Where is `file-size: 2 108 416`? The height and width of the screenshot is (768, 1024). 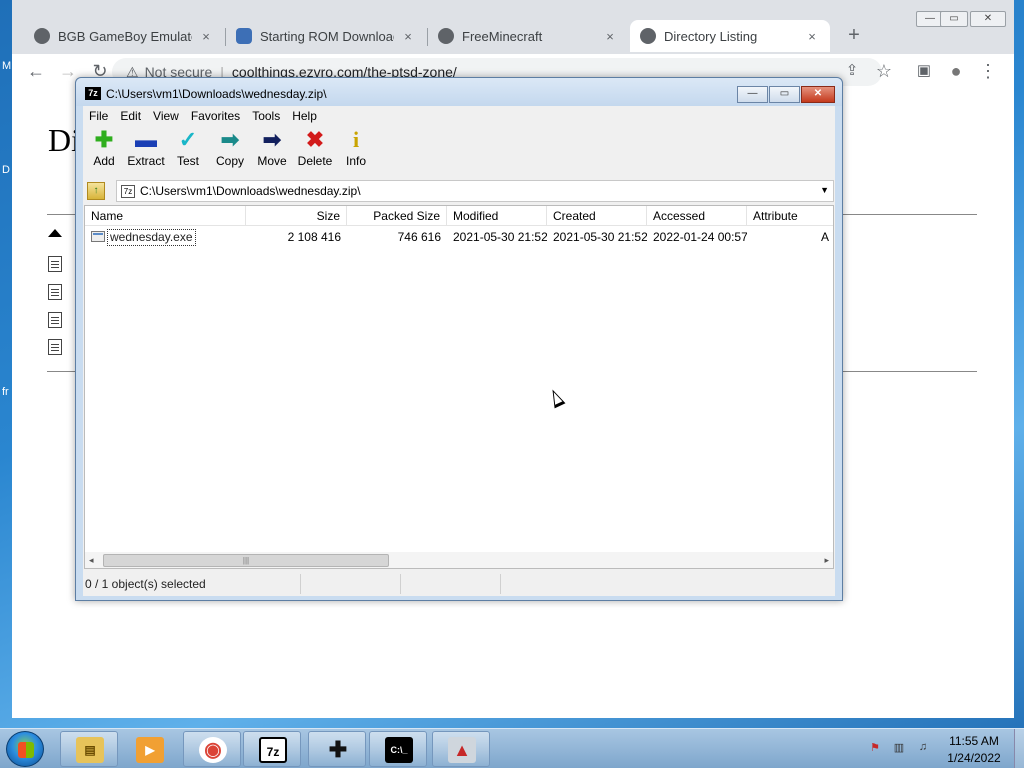
file-size: 2 108 416 is located at coordinates (314, 237).